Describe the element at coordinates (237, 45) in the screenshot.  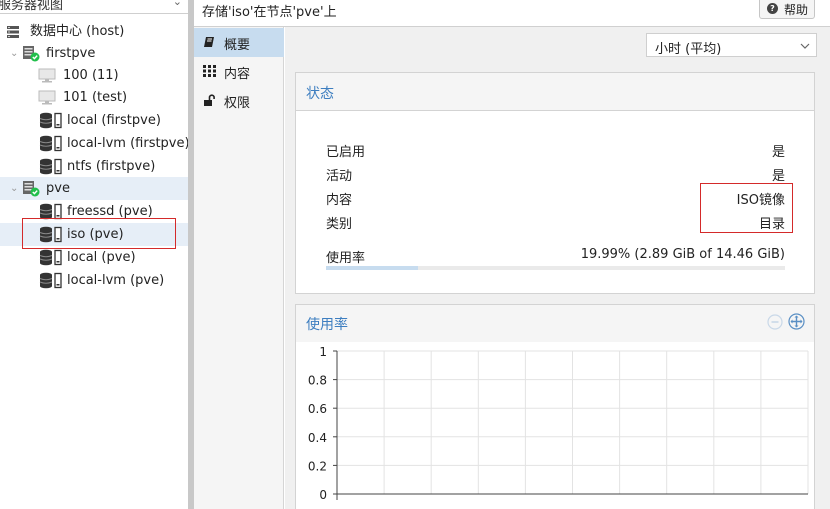
I see `tab-label: 概要` at that location.